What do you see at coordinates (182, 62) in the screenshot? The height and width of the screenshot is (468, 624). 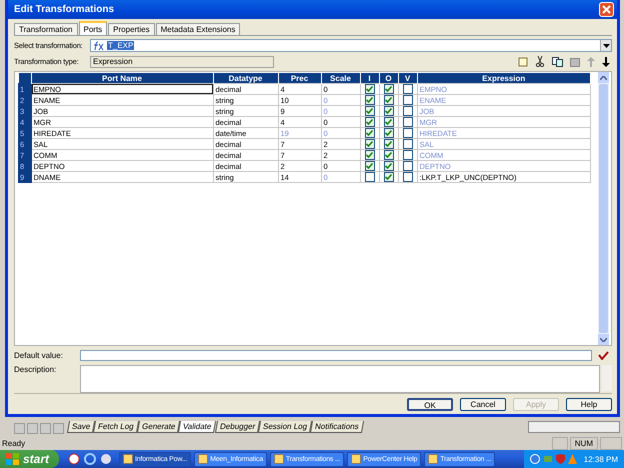 I see `transformation-type-field: Expression` at bounding box center [182, 62].